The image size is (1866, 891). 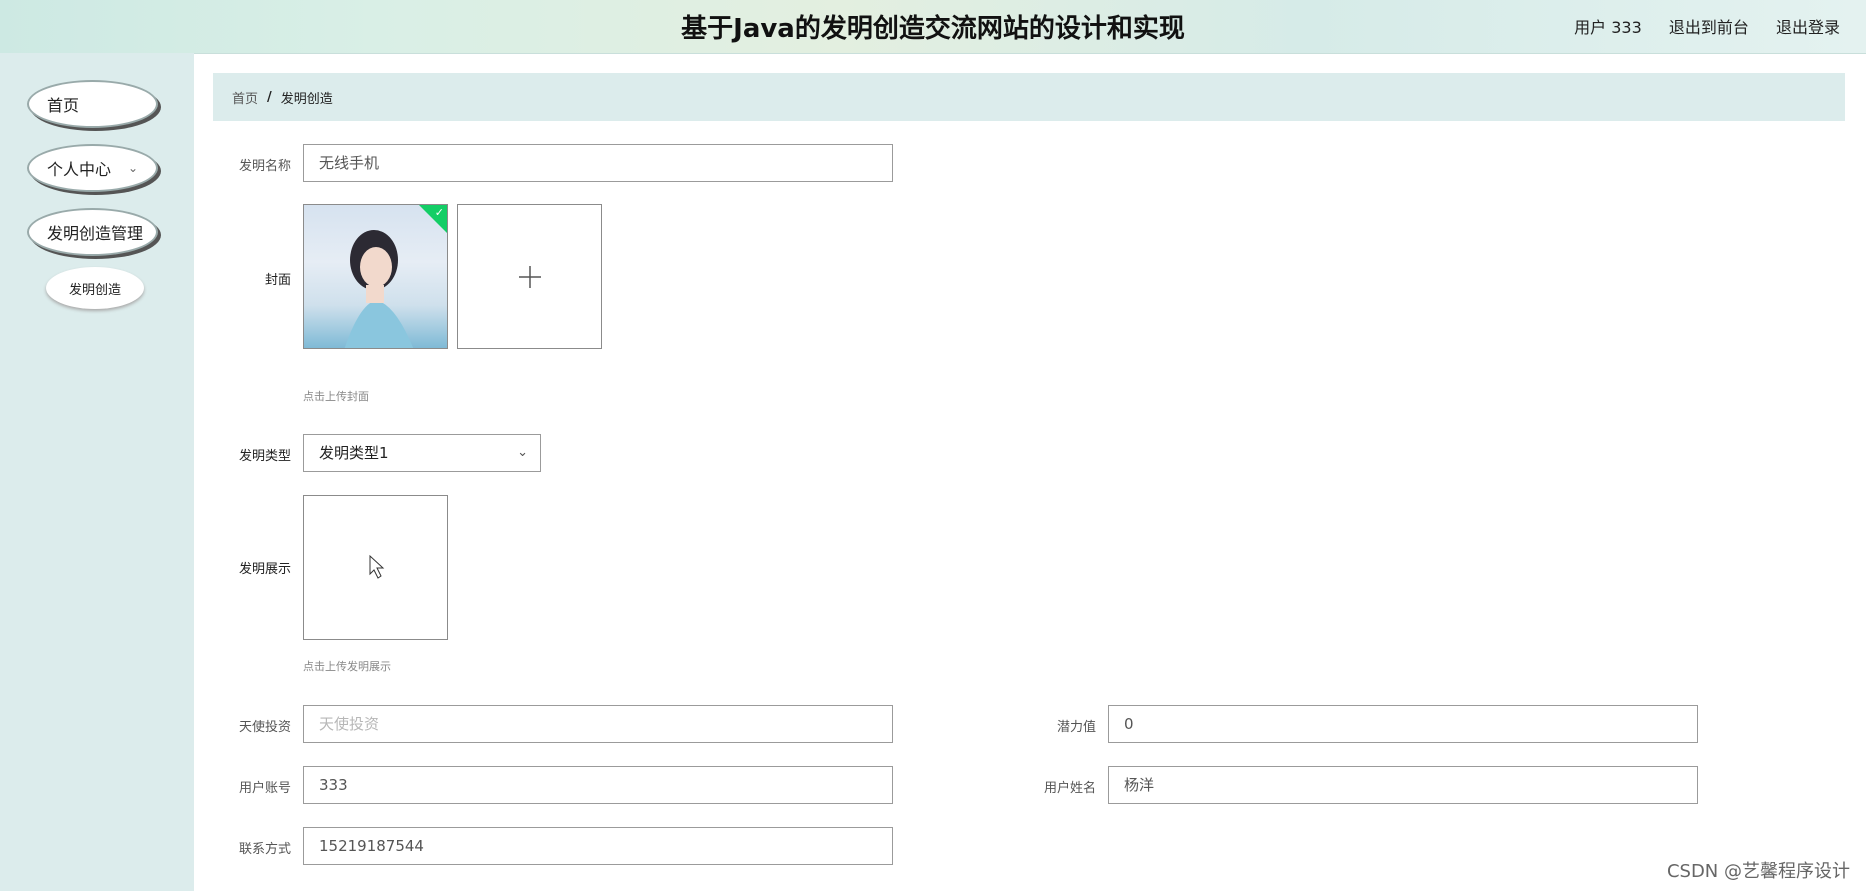 I want to click on breadcrumb-home: 首页, so click(x=245, y=97).